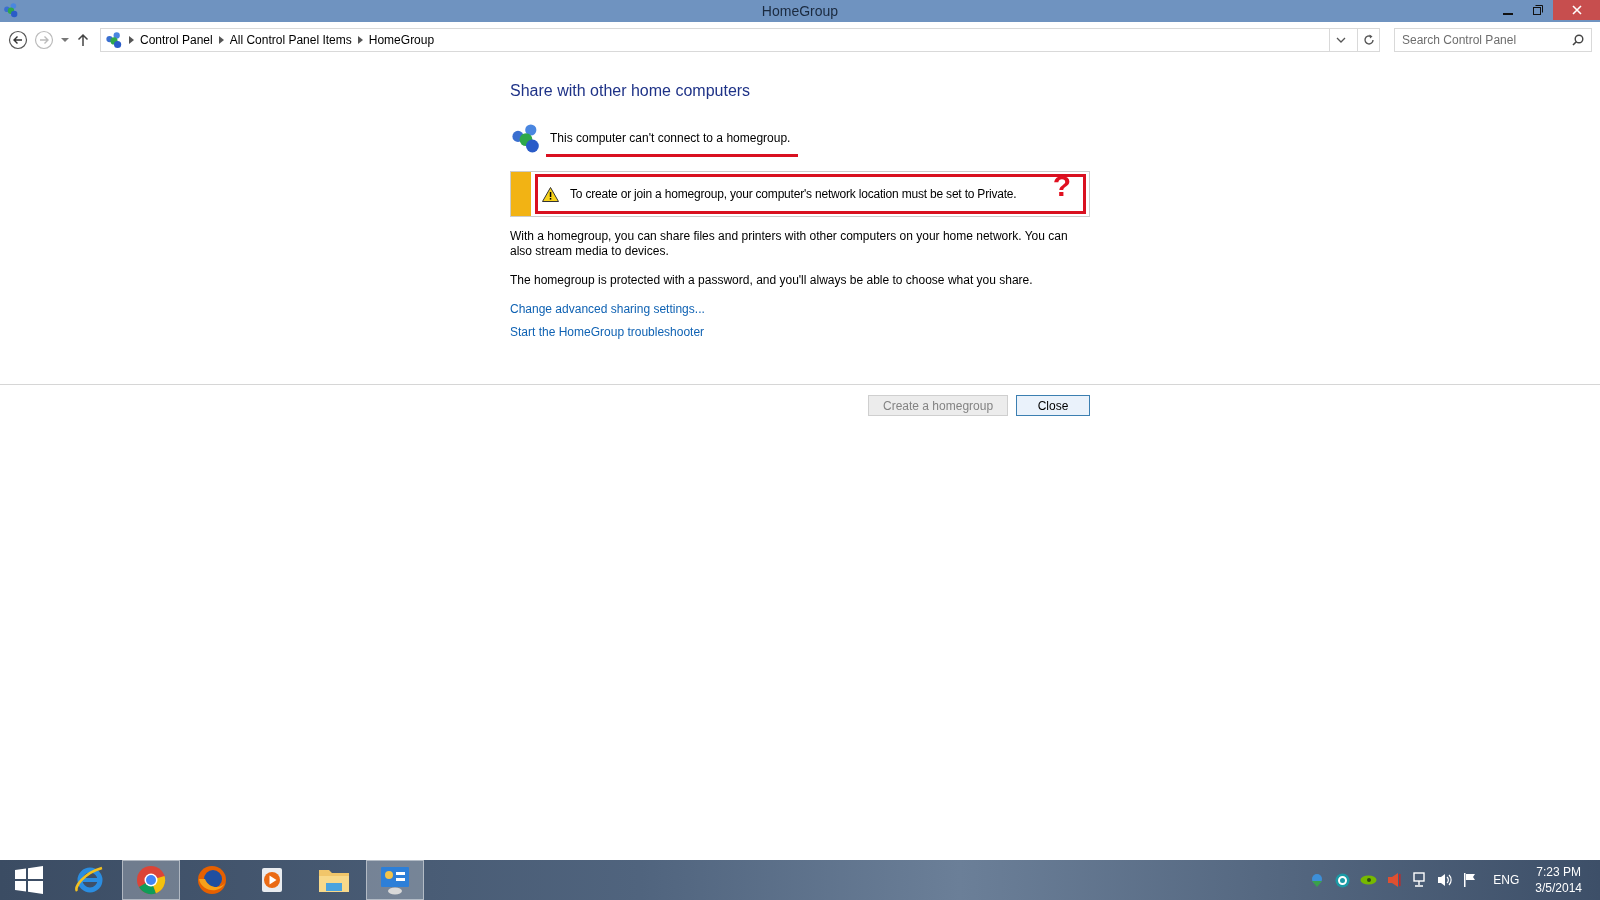 This screenshot has height=900, width=1600. I want to click on back-button, so click(18, 40).